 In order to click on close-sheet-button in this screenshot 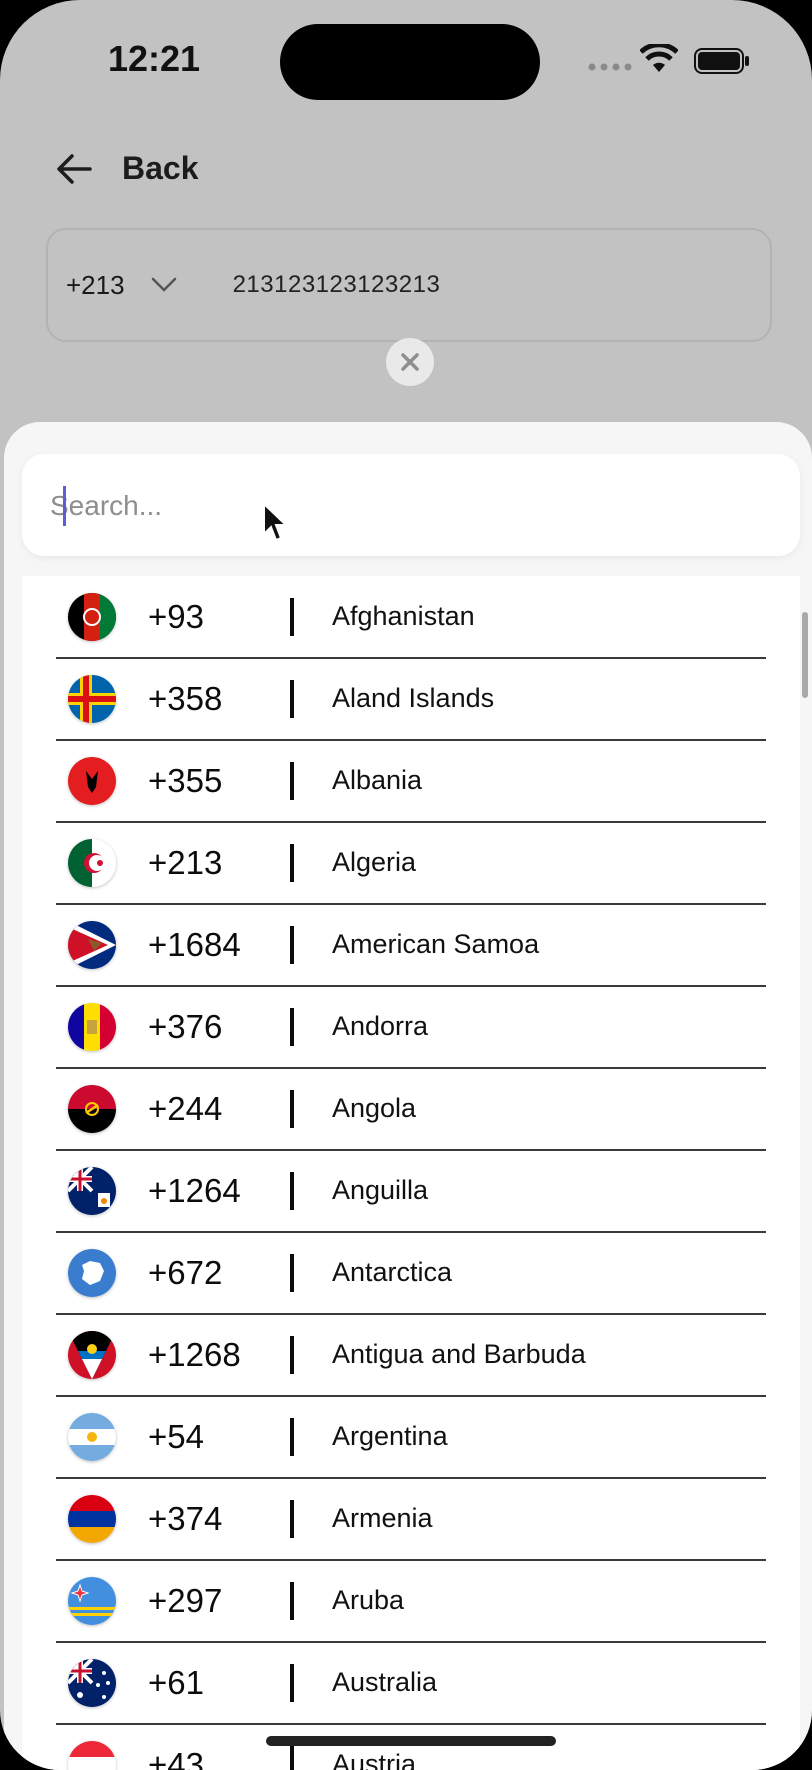, I will do `click(410, 362)`.